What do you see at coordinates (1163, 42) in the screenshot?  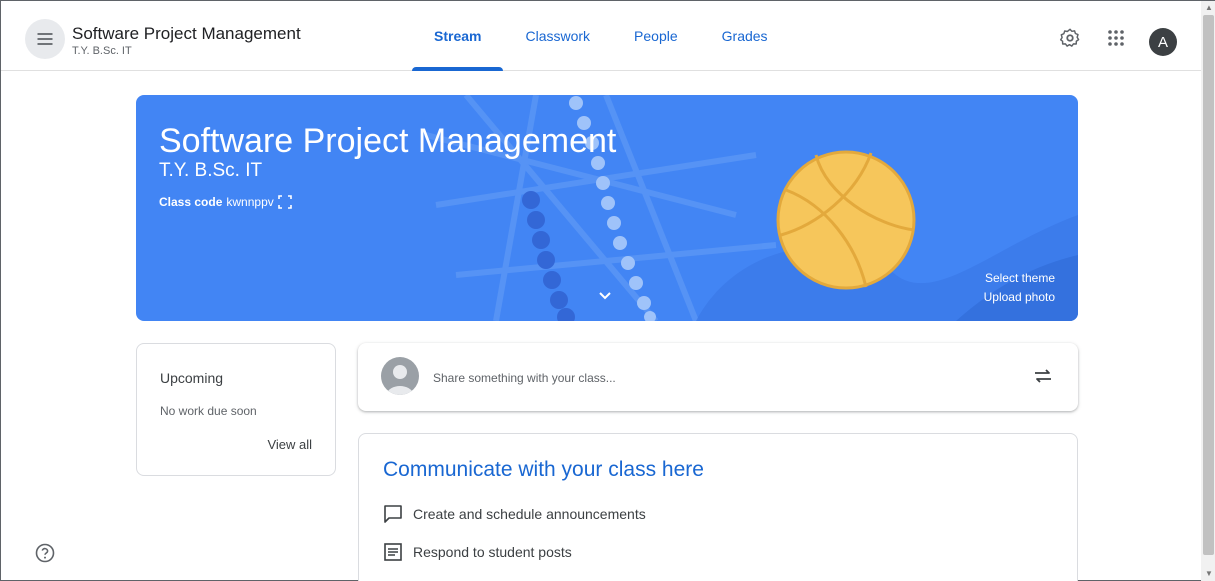 I see `account-avatar: A` at bounding box center [1163, 42].